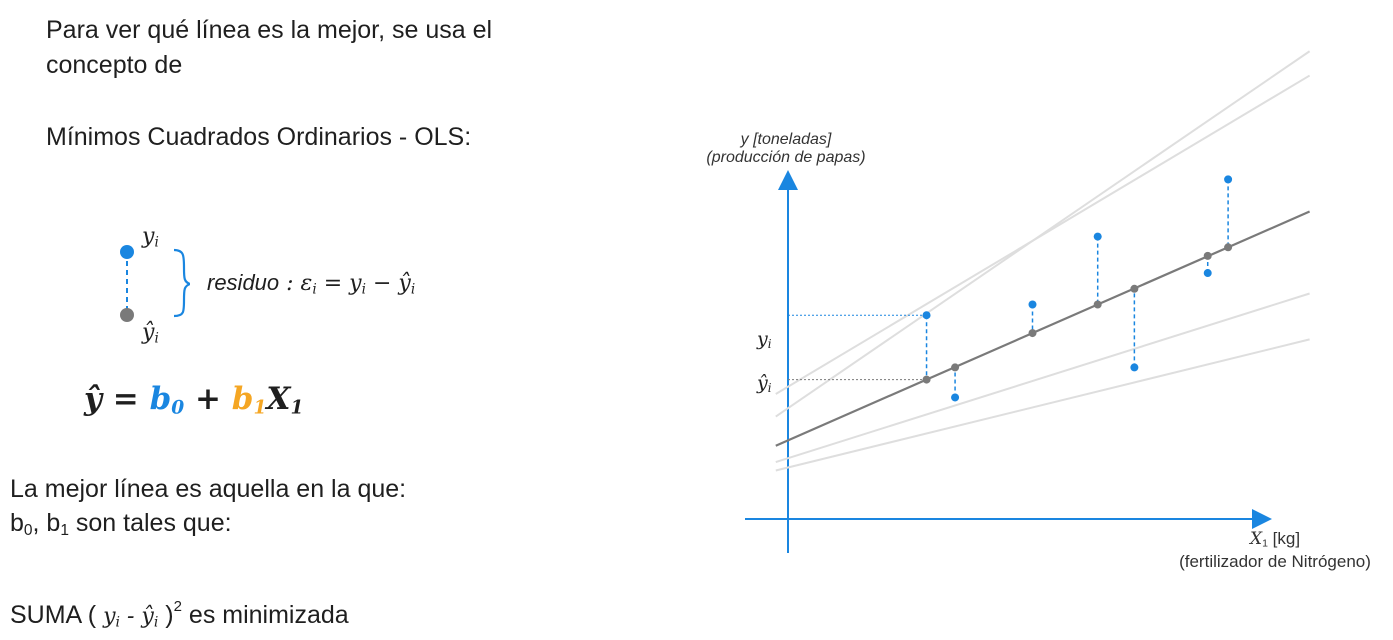  I want to click on y-axis-title: y [toneladas] (producción de papas), so click(786, 148).